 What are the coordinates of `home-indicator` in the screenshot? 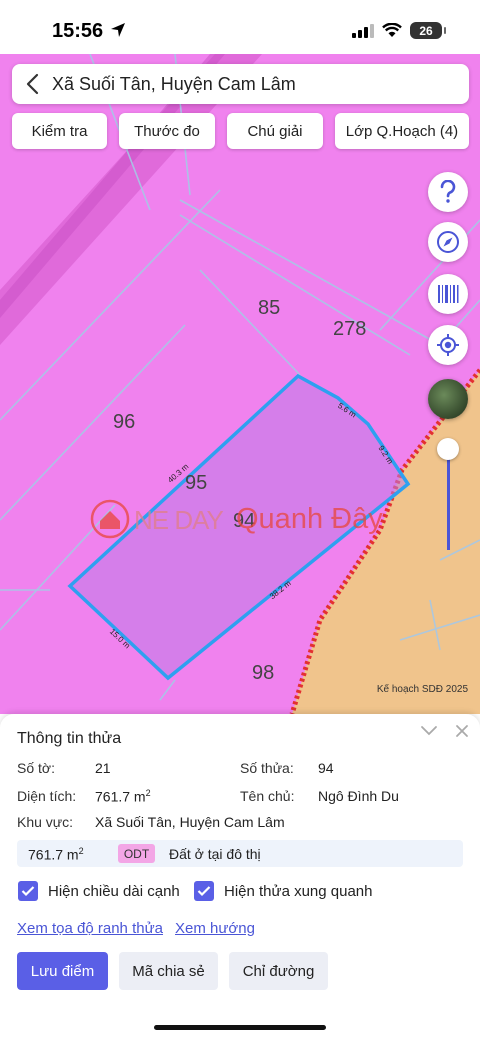 It's located at (240, 1027).